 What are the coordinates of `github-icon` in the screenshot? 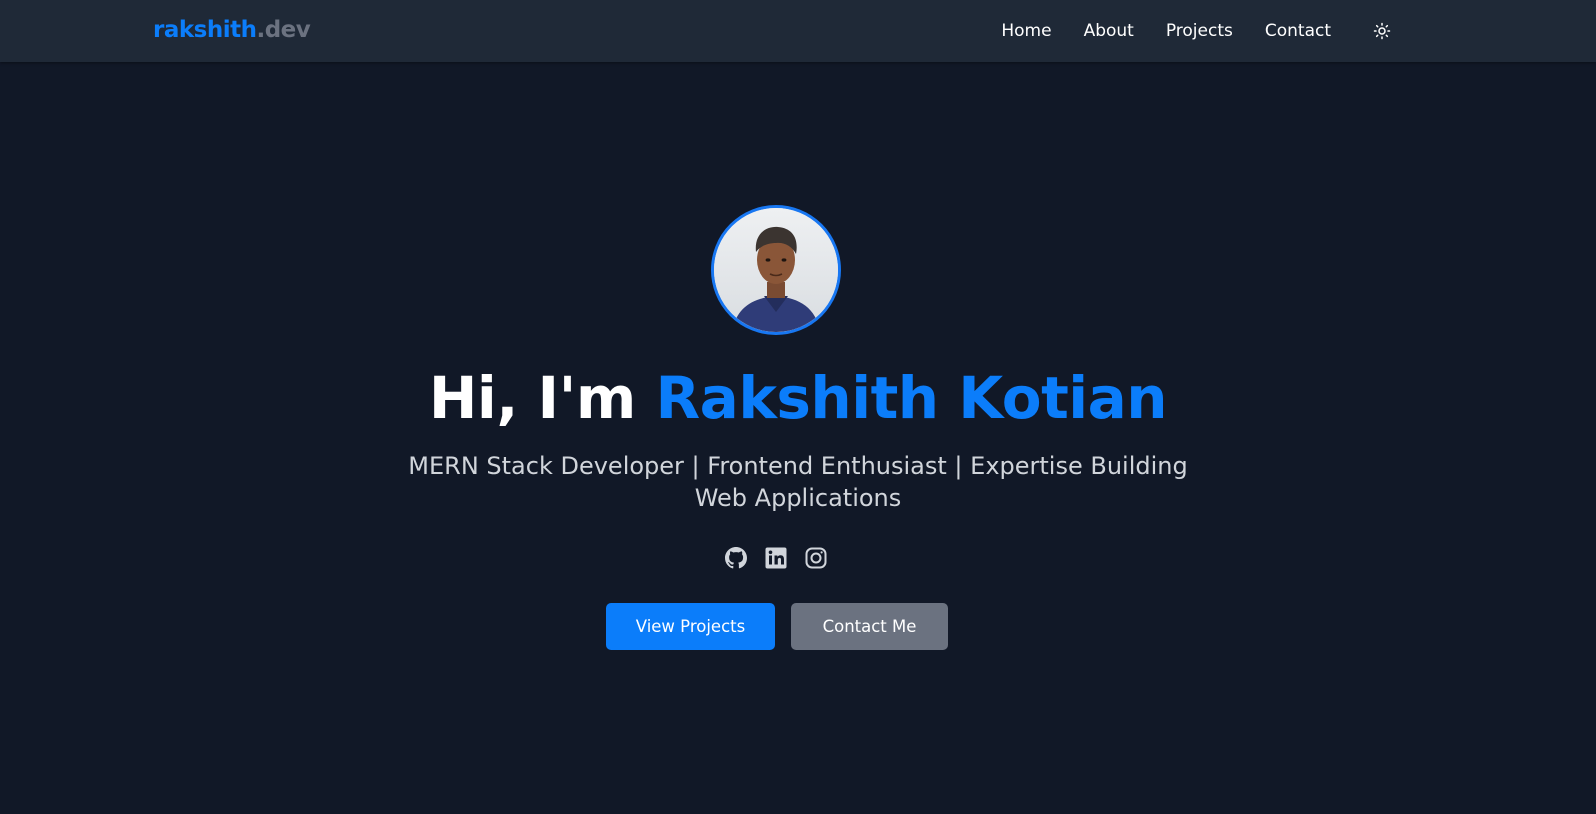 It's located at (736, 558).